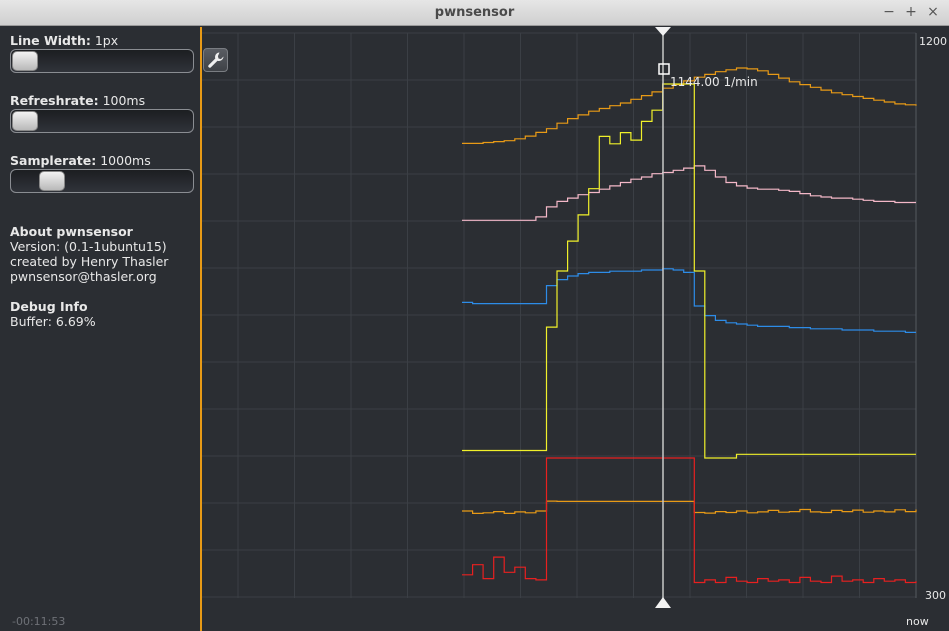 The width and height of the screenshot is (949, 631). Describe the element at coordinates (201, 329) in the screenshot. I see `buffer-start-line` at that location.